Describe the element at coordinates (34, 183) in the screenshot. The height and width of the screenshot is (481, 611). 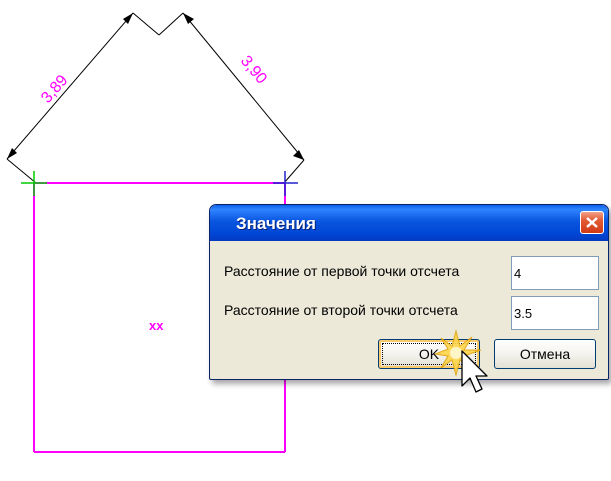
I see `point-marker-left` at that location.